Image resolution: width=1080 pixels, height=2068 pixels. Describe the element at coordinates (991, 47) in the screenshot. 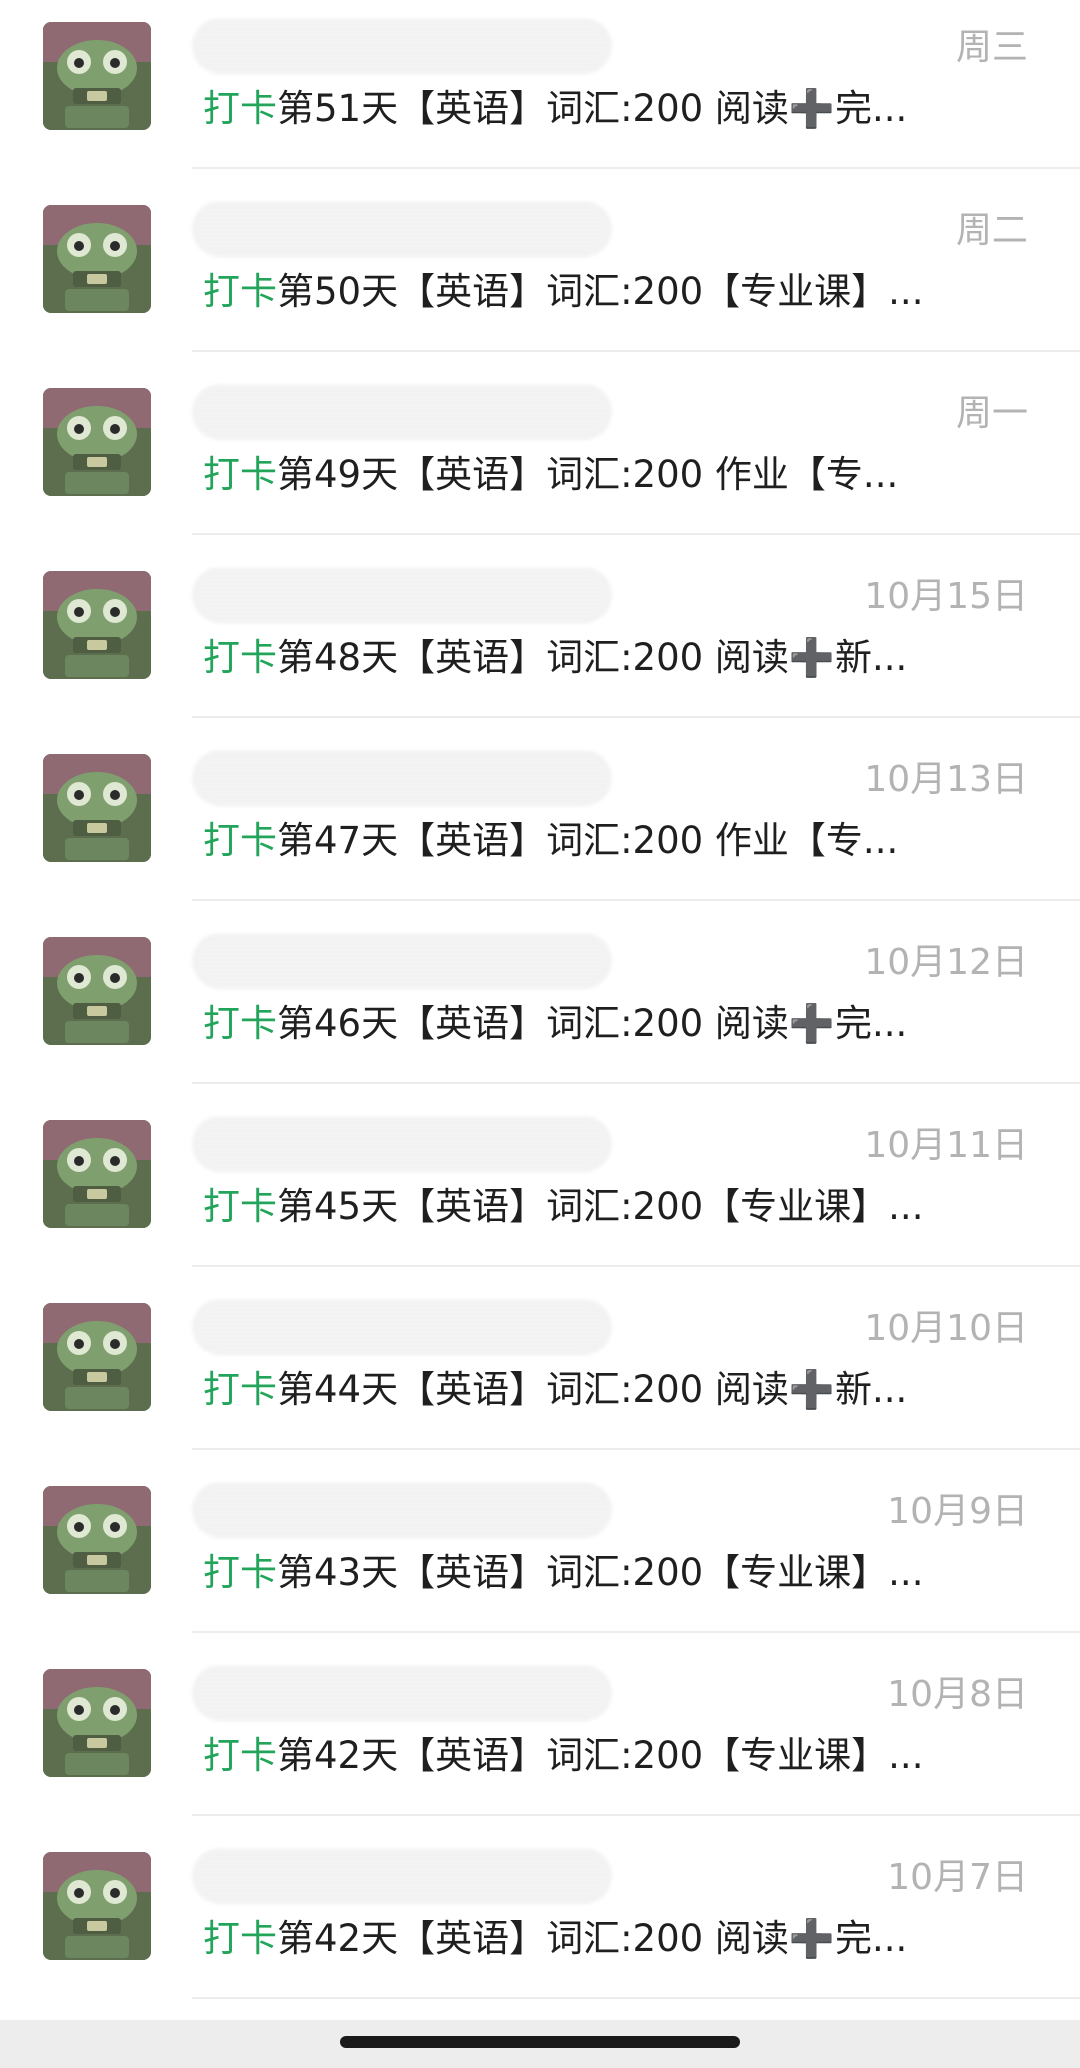

I see `chat-time: 周三` at that location.